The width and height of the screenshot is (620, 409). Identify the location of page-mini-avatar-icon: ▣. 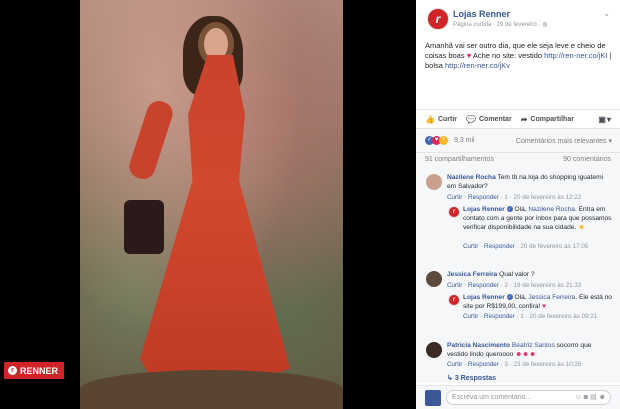
(602, 119).